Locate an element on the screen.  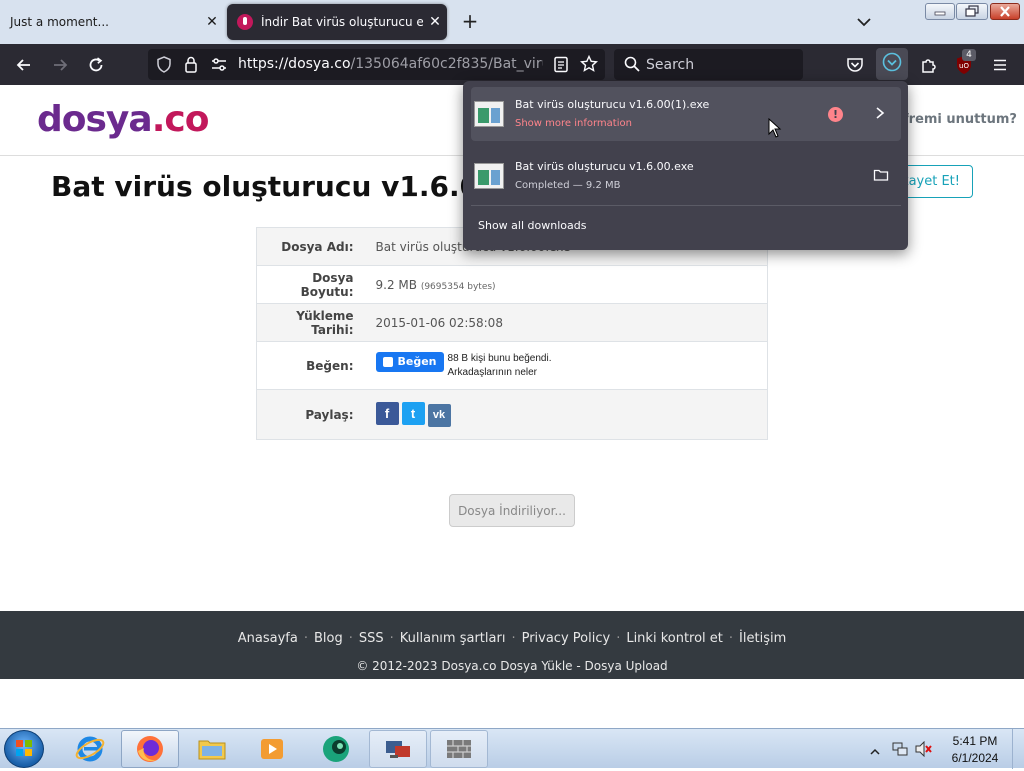
page-title: Bat virüs oluşturucu v1.6.00.e is located at coordinates (290, 186).